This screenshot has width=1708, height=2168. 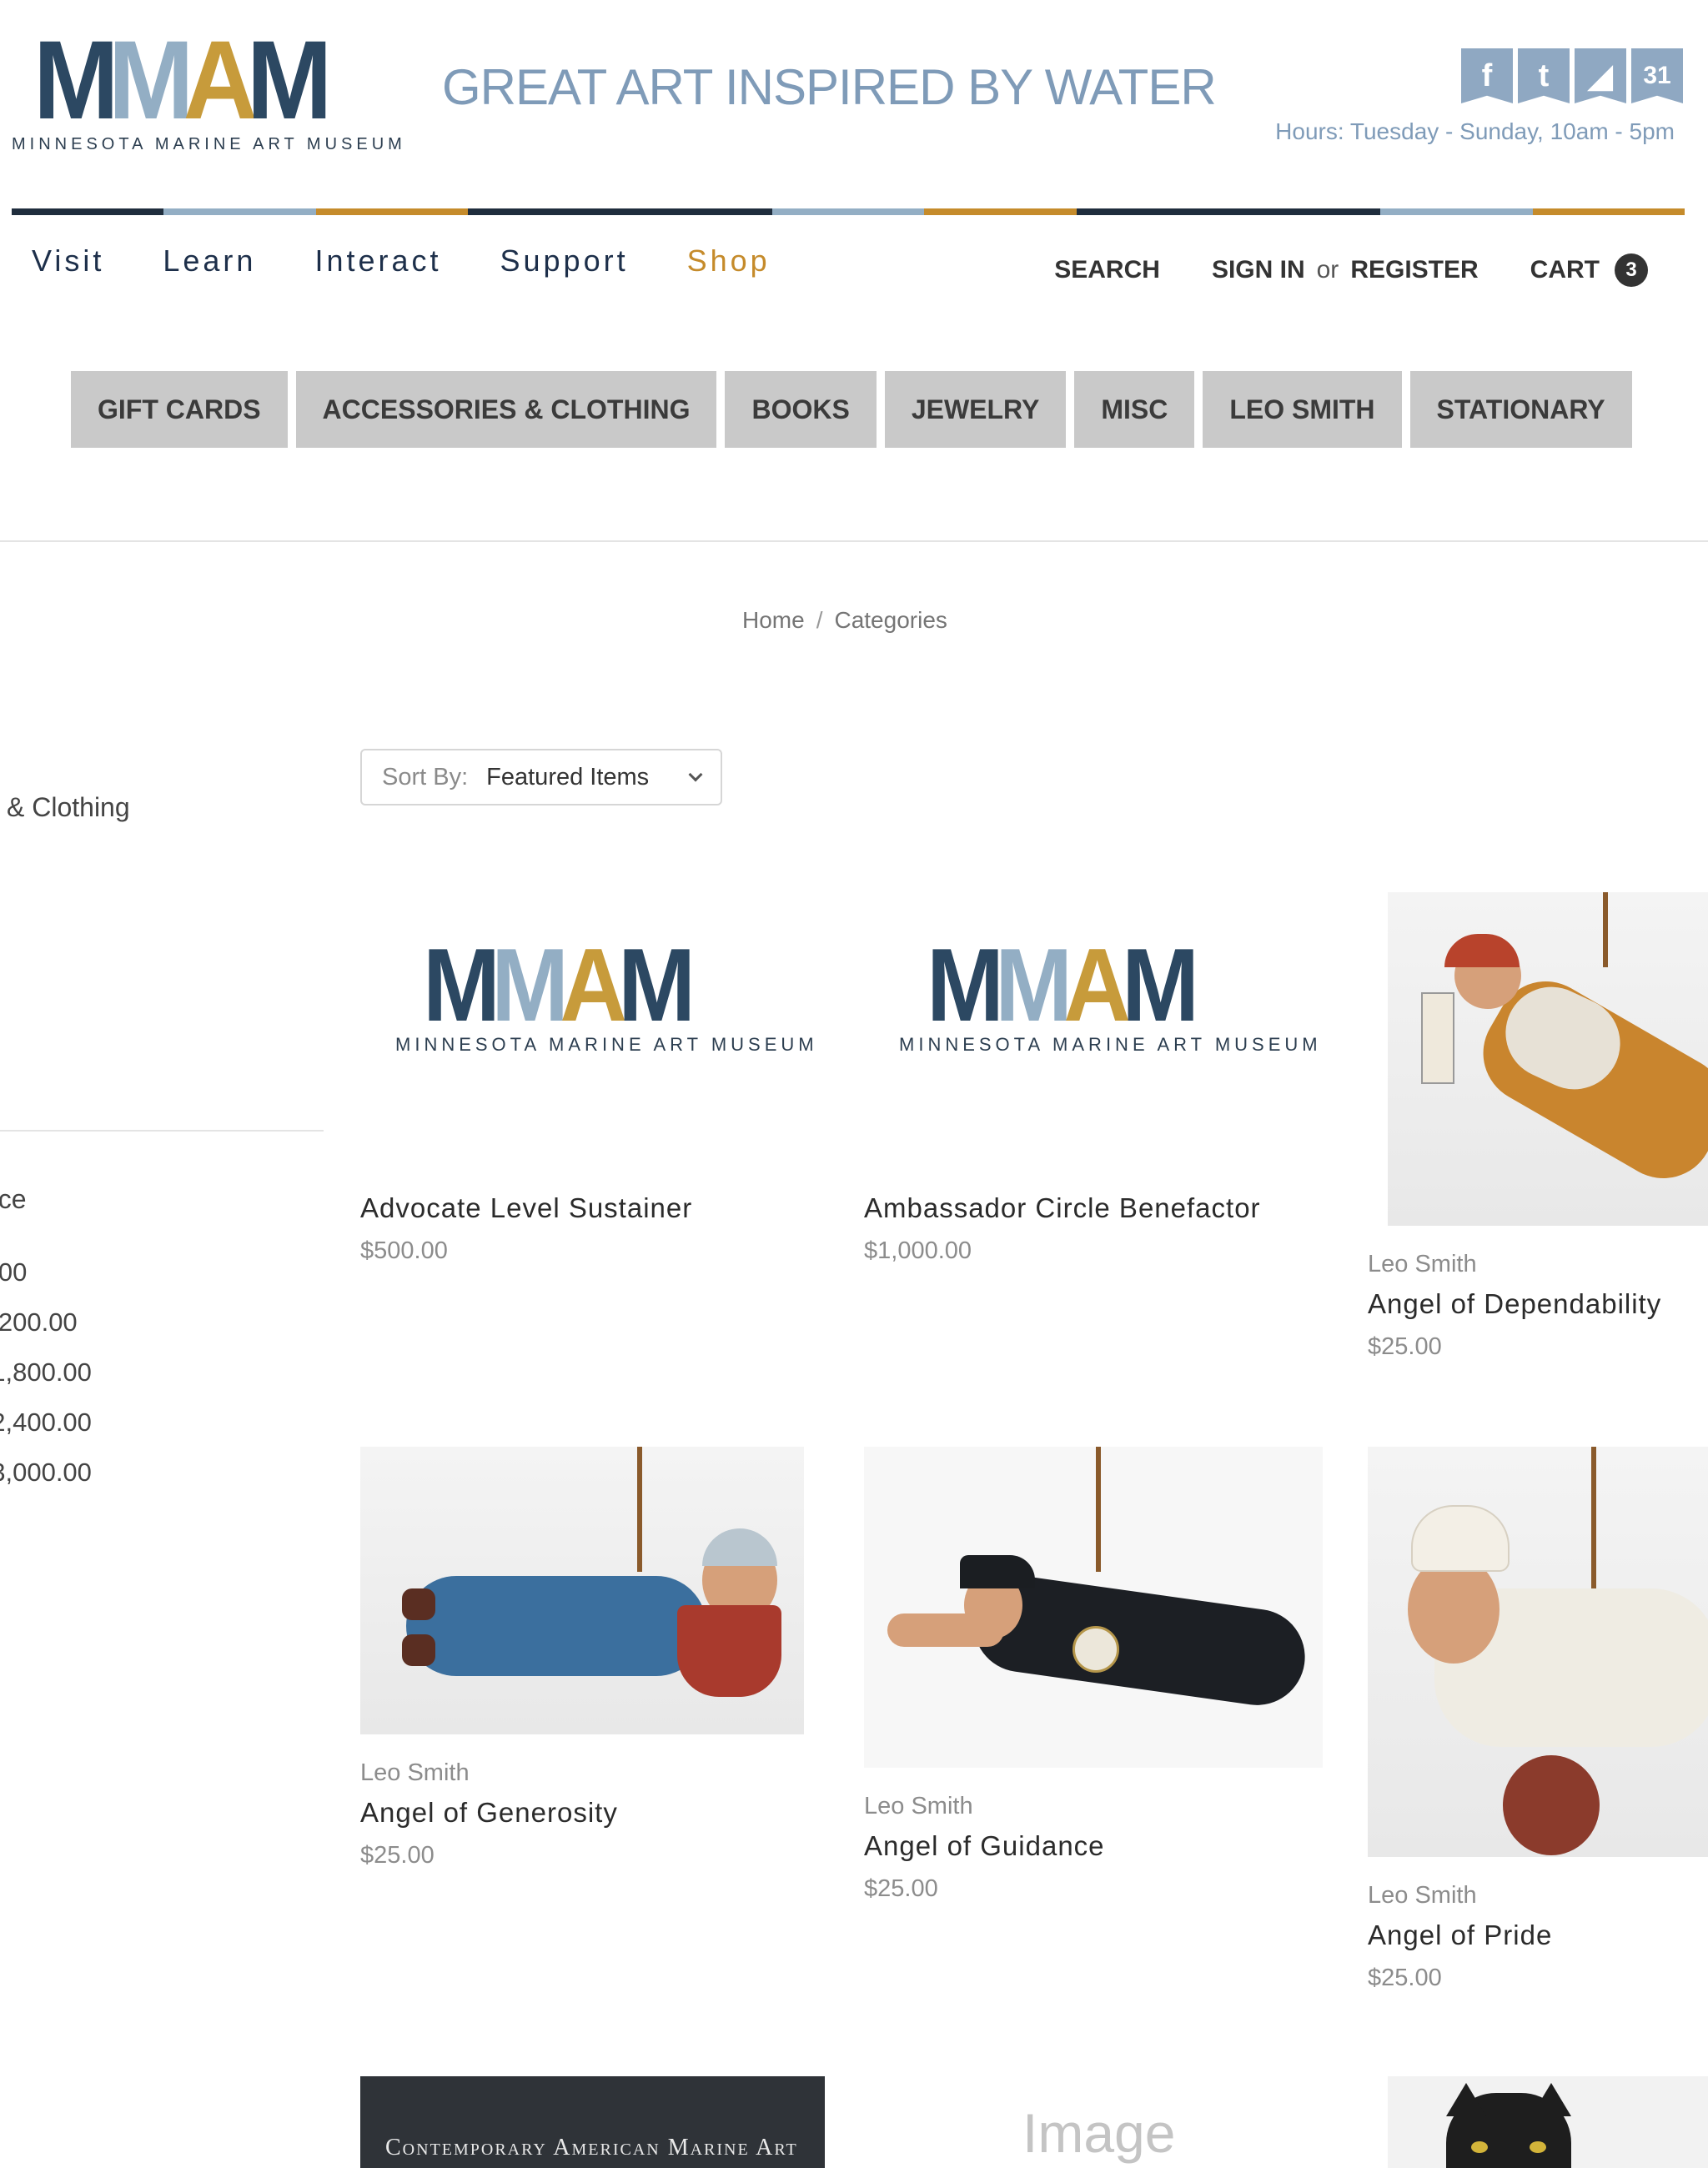 What do you see at coordinates (209, 261) in the screenshot?
I see `nav-learn: Learn` at bounding box center [209, 261].